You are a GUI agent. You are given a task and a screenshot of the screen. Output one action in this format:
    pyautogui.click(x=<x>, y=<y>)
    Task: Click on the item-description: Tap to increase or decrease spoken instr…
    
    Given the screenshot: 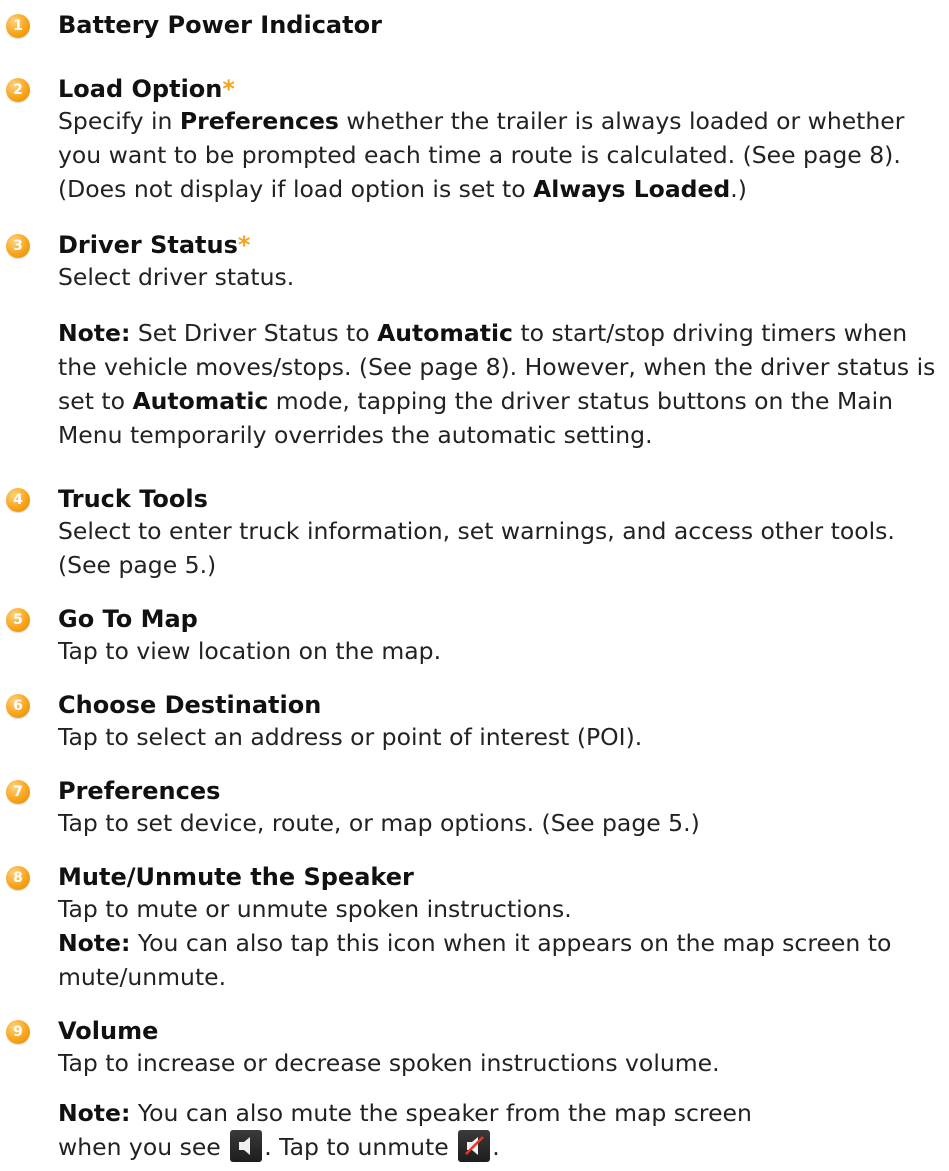 What is the action you would take?
    pyautogui.click(x=389, y=1063)
    